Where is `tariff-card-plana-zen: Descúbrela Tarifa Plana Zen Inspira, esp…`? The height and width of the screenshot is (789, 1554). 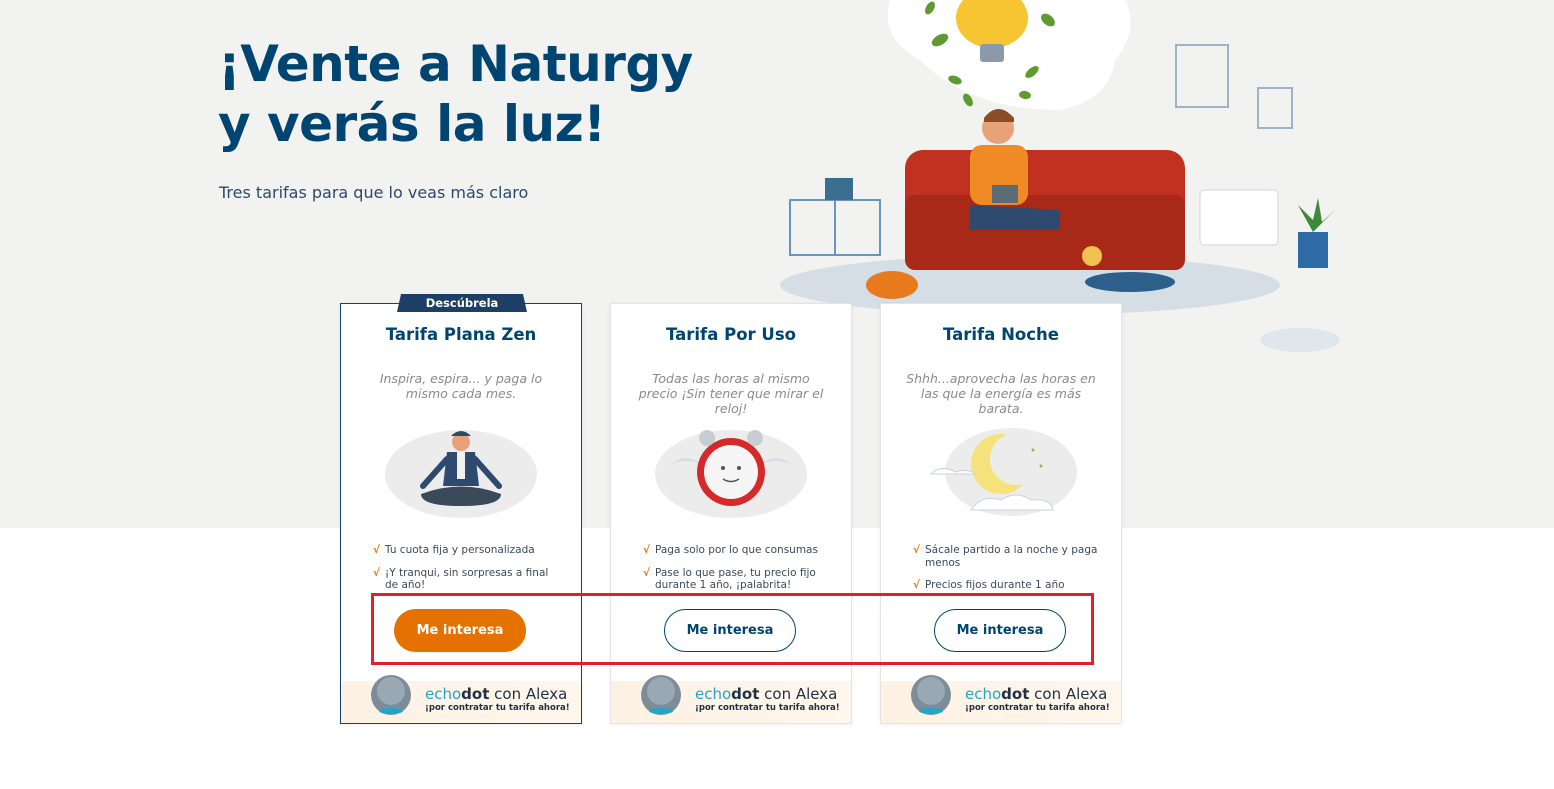 tariff-card-plana-zen: Descúbrela Tarifa Plana Zen Inspira, esp… is located at coordinates (461, 509).